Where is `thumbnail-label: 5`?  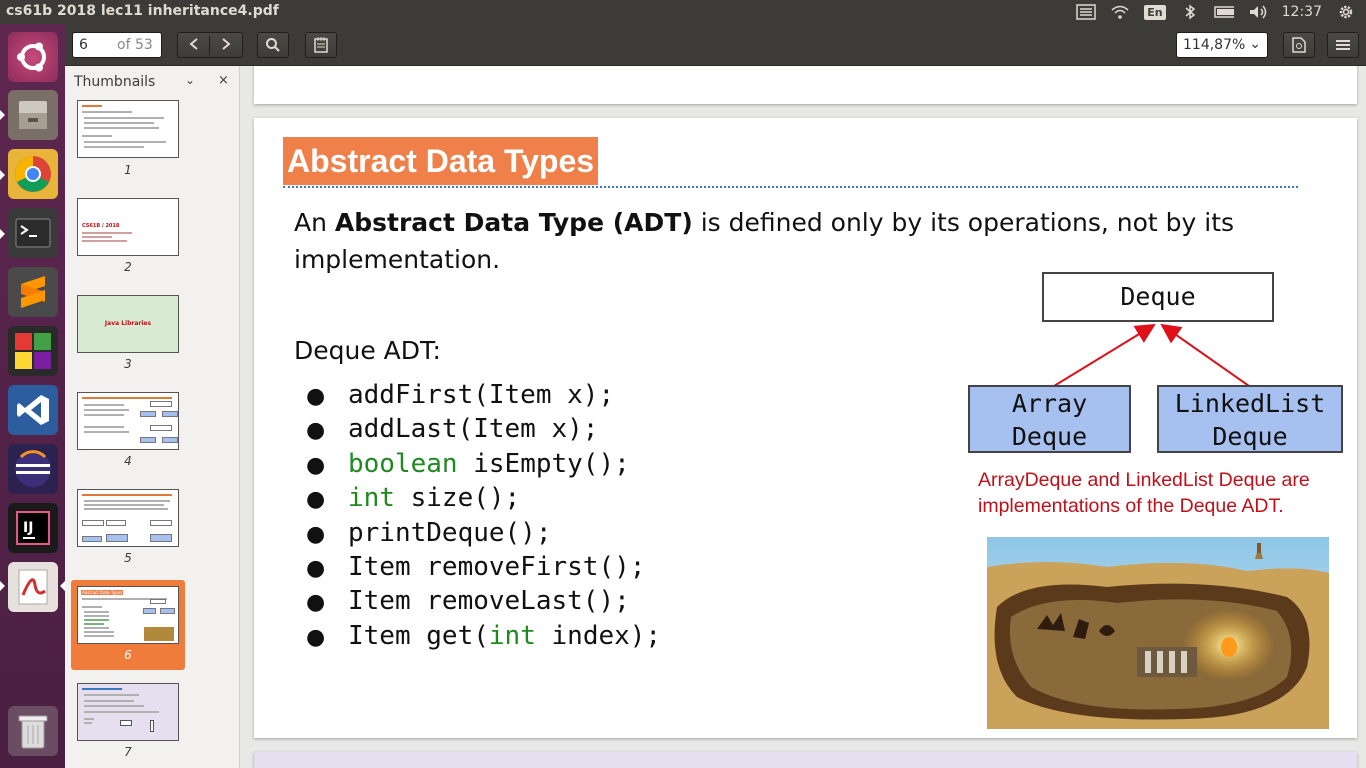
thumbnail-label: 5 is located at coordinates (128, 558).